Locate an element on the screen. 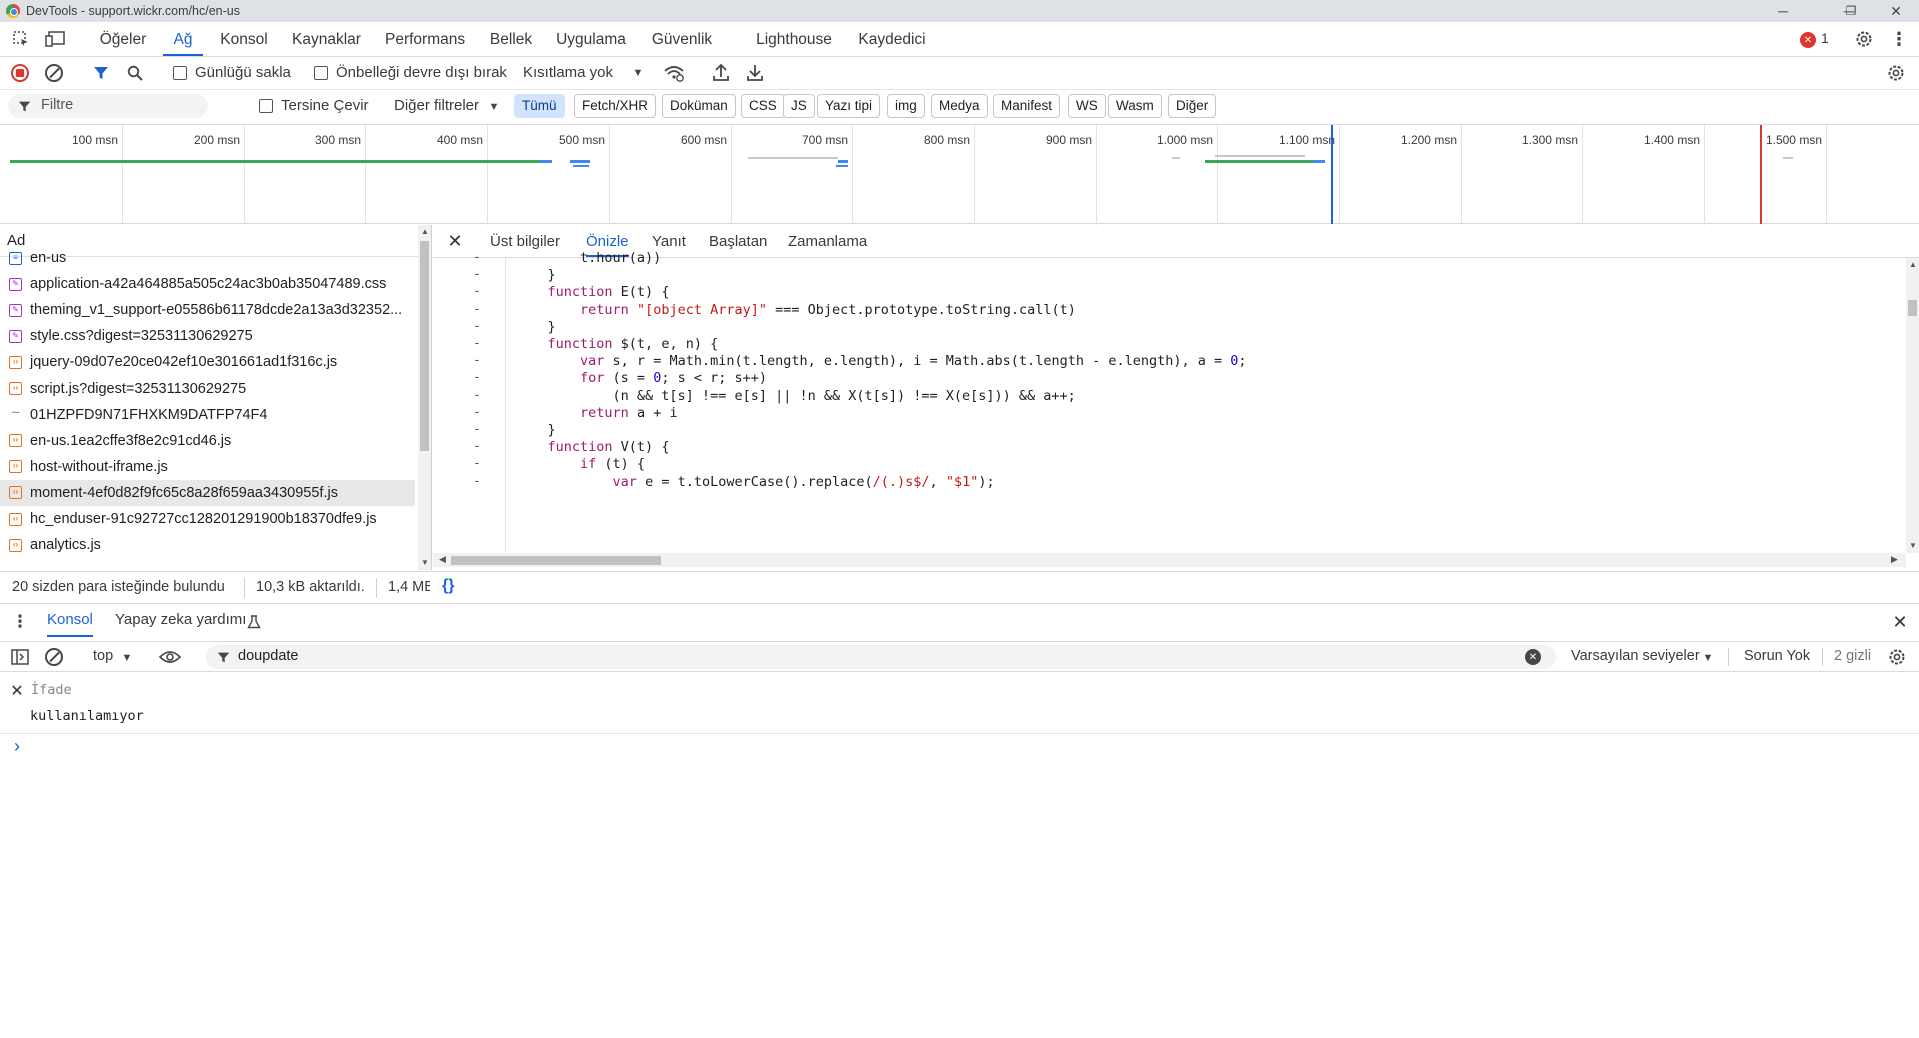 The image size is (1919, 1038). filter-type-font: Yazı tipi is located at coordinates (849, 106).